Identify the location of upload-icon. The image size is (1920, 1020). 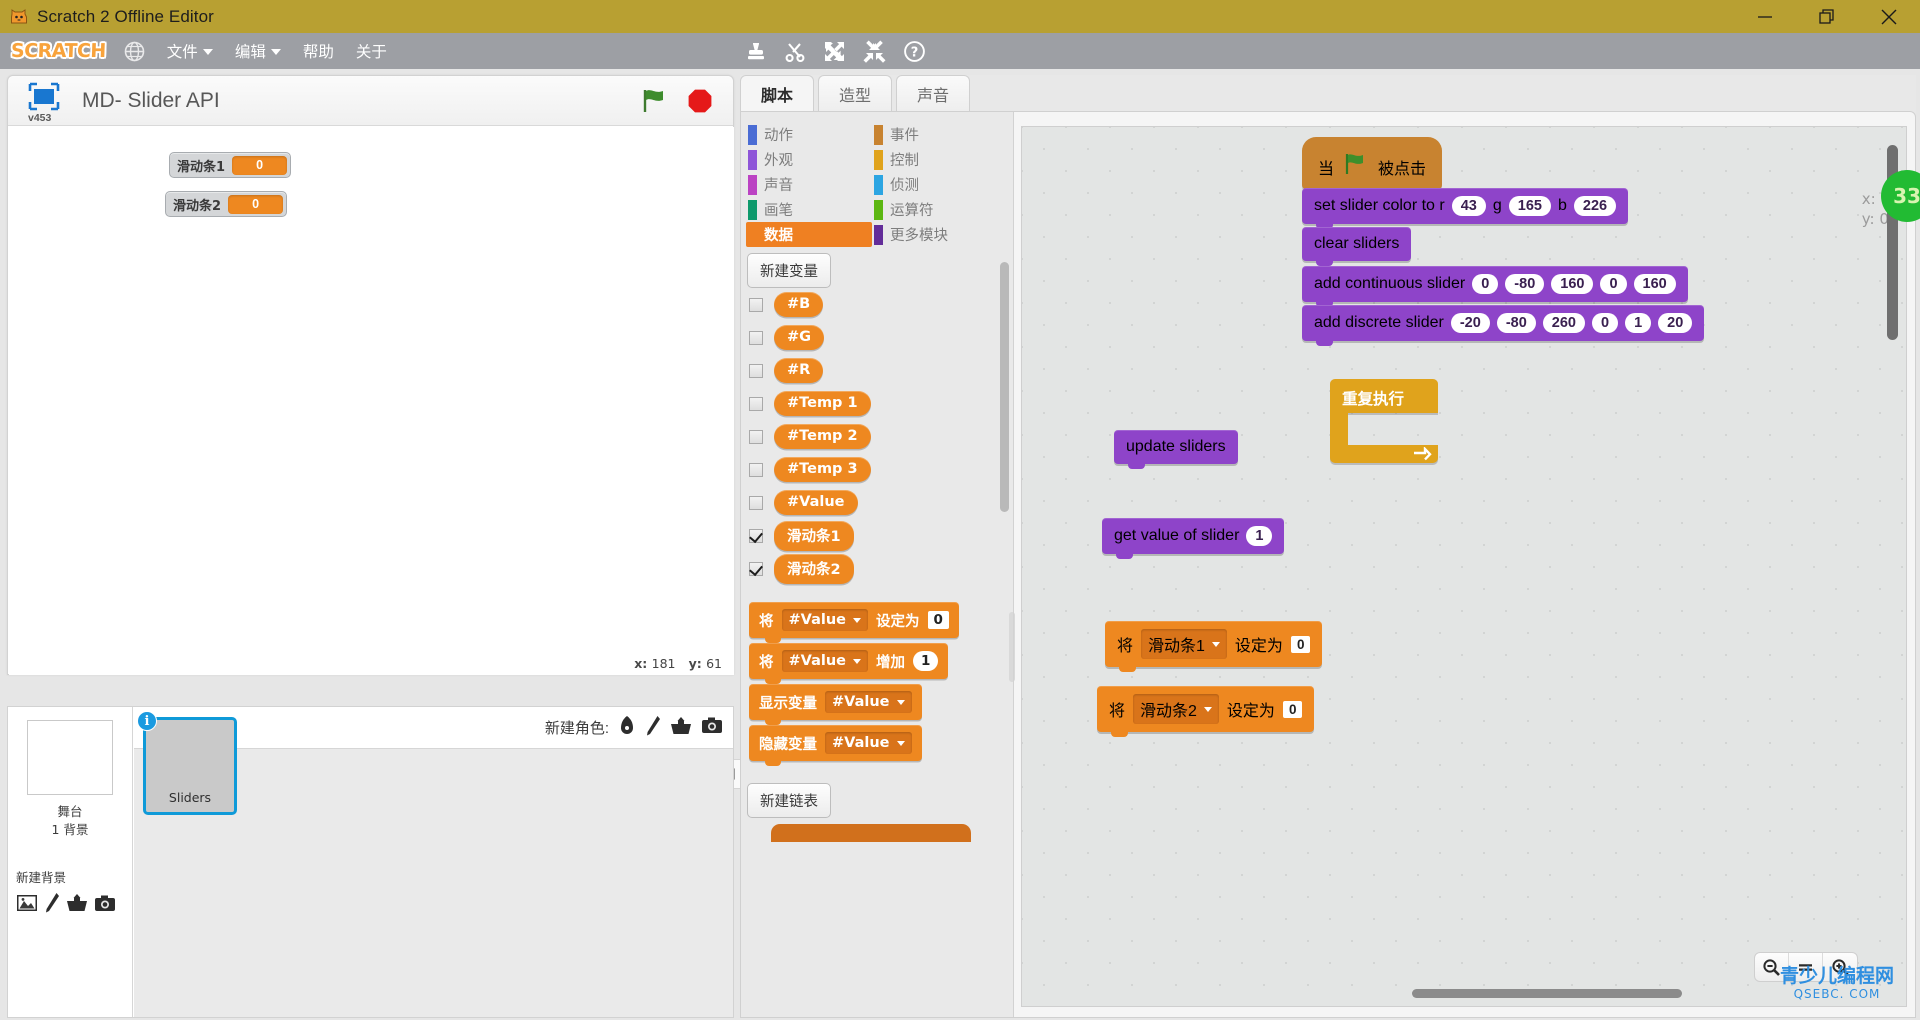
(77, 905).